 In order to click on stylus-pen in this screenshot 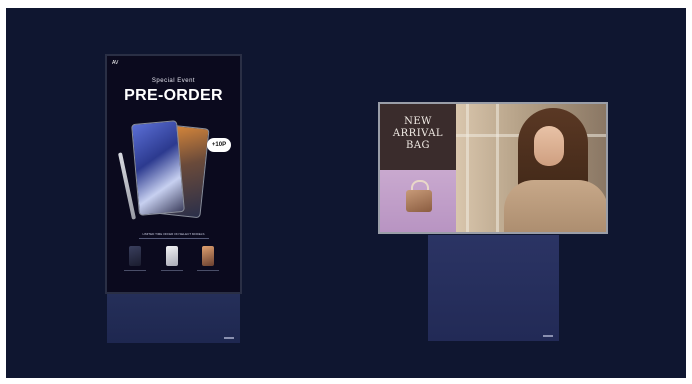, I will do `click(127, 186)`.